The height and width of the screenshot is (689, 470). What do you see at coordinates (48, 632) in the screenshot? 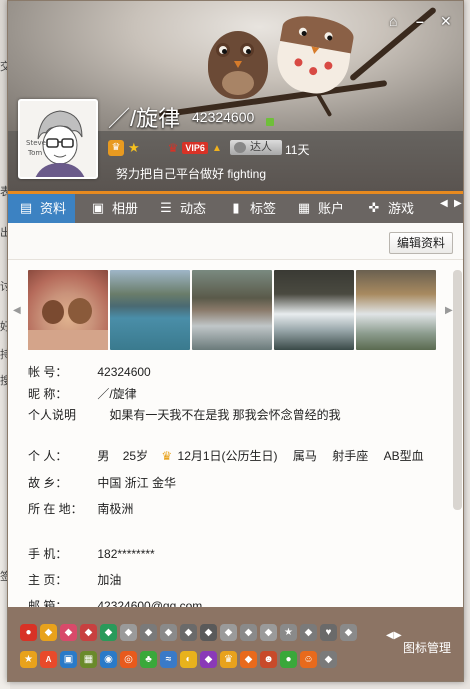
I see `diamond-yellow-icon: ◆` at bounding box center [48, 632].